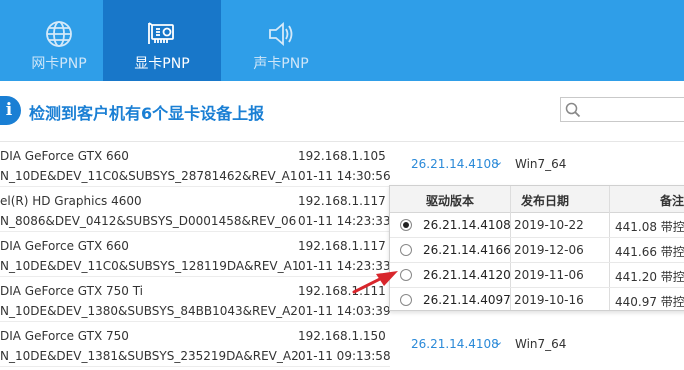  What do you see at coordinates (342, 336) in the screenshot?
I see `device-ip: 192.168.1.150` at bounding box center [342, 336].